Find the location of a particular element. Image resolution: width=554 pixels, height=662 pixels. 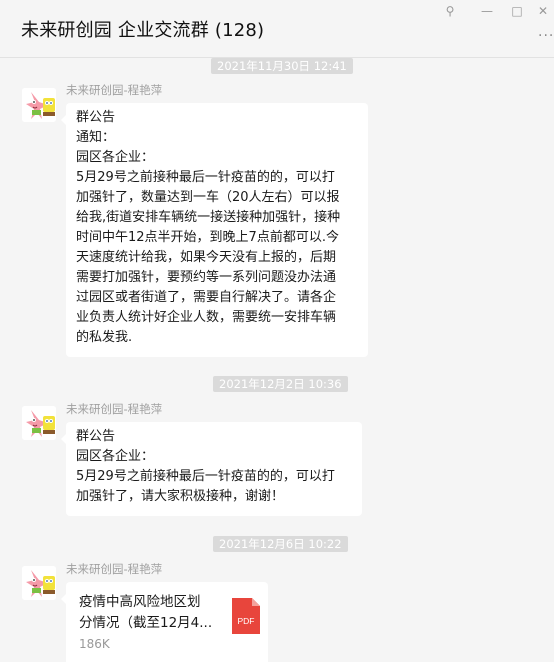

file-size: 186K is located at coordinates (94, 644).